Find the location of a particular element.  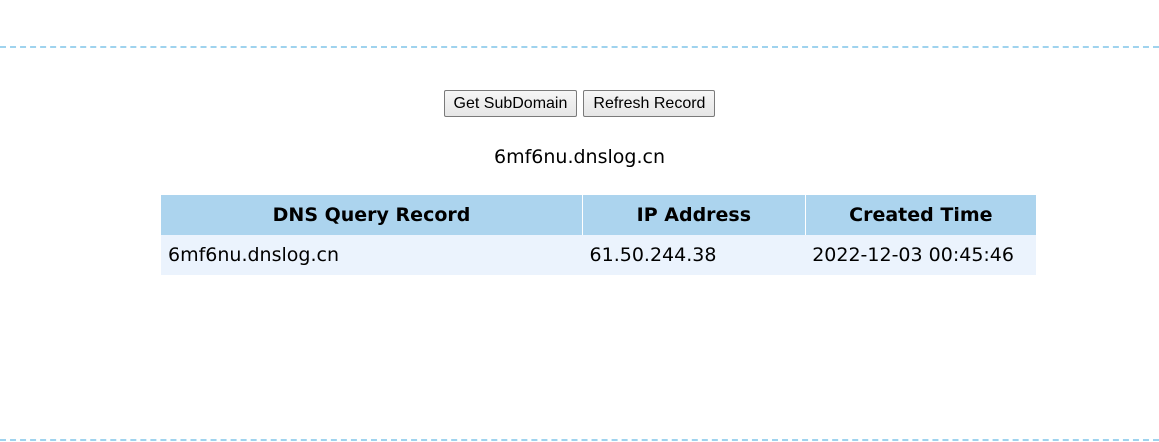

header-created-time: Created Time is located at coordinates (920, 215).